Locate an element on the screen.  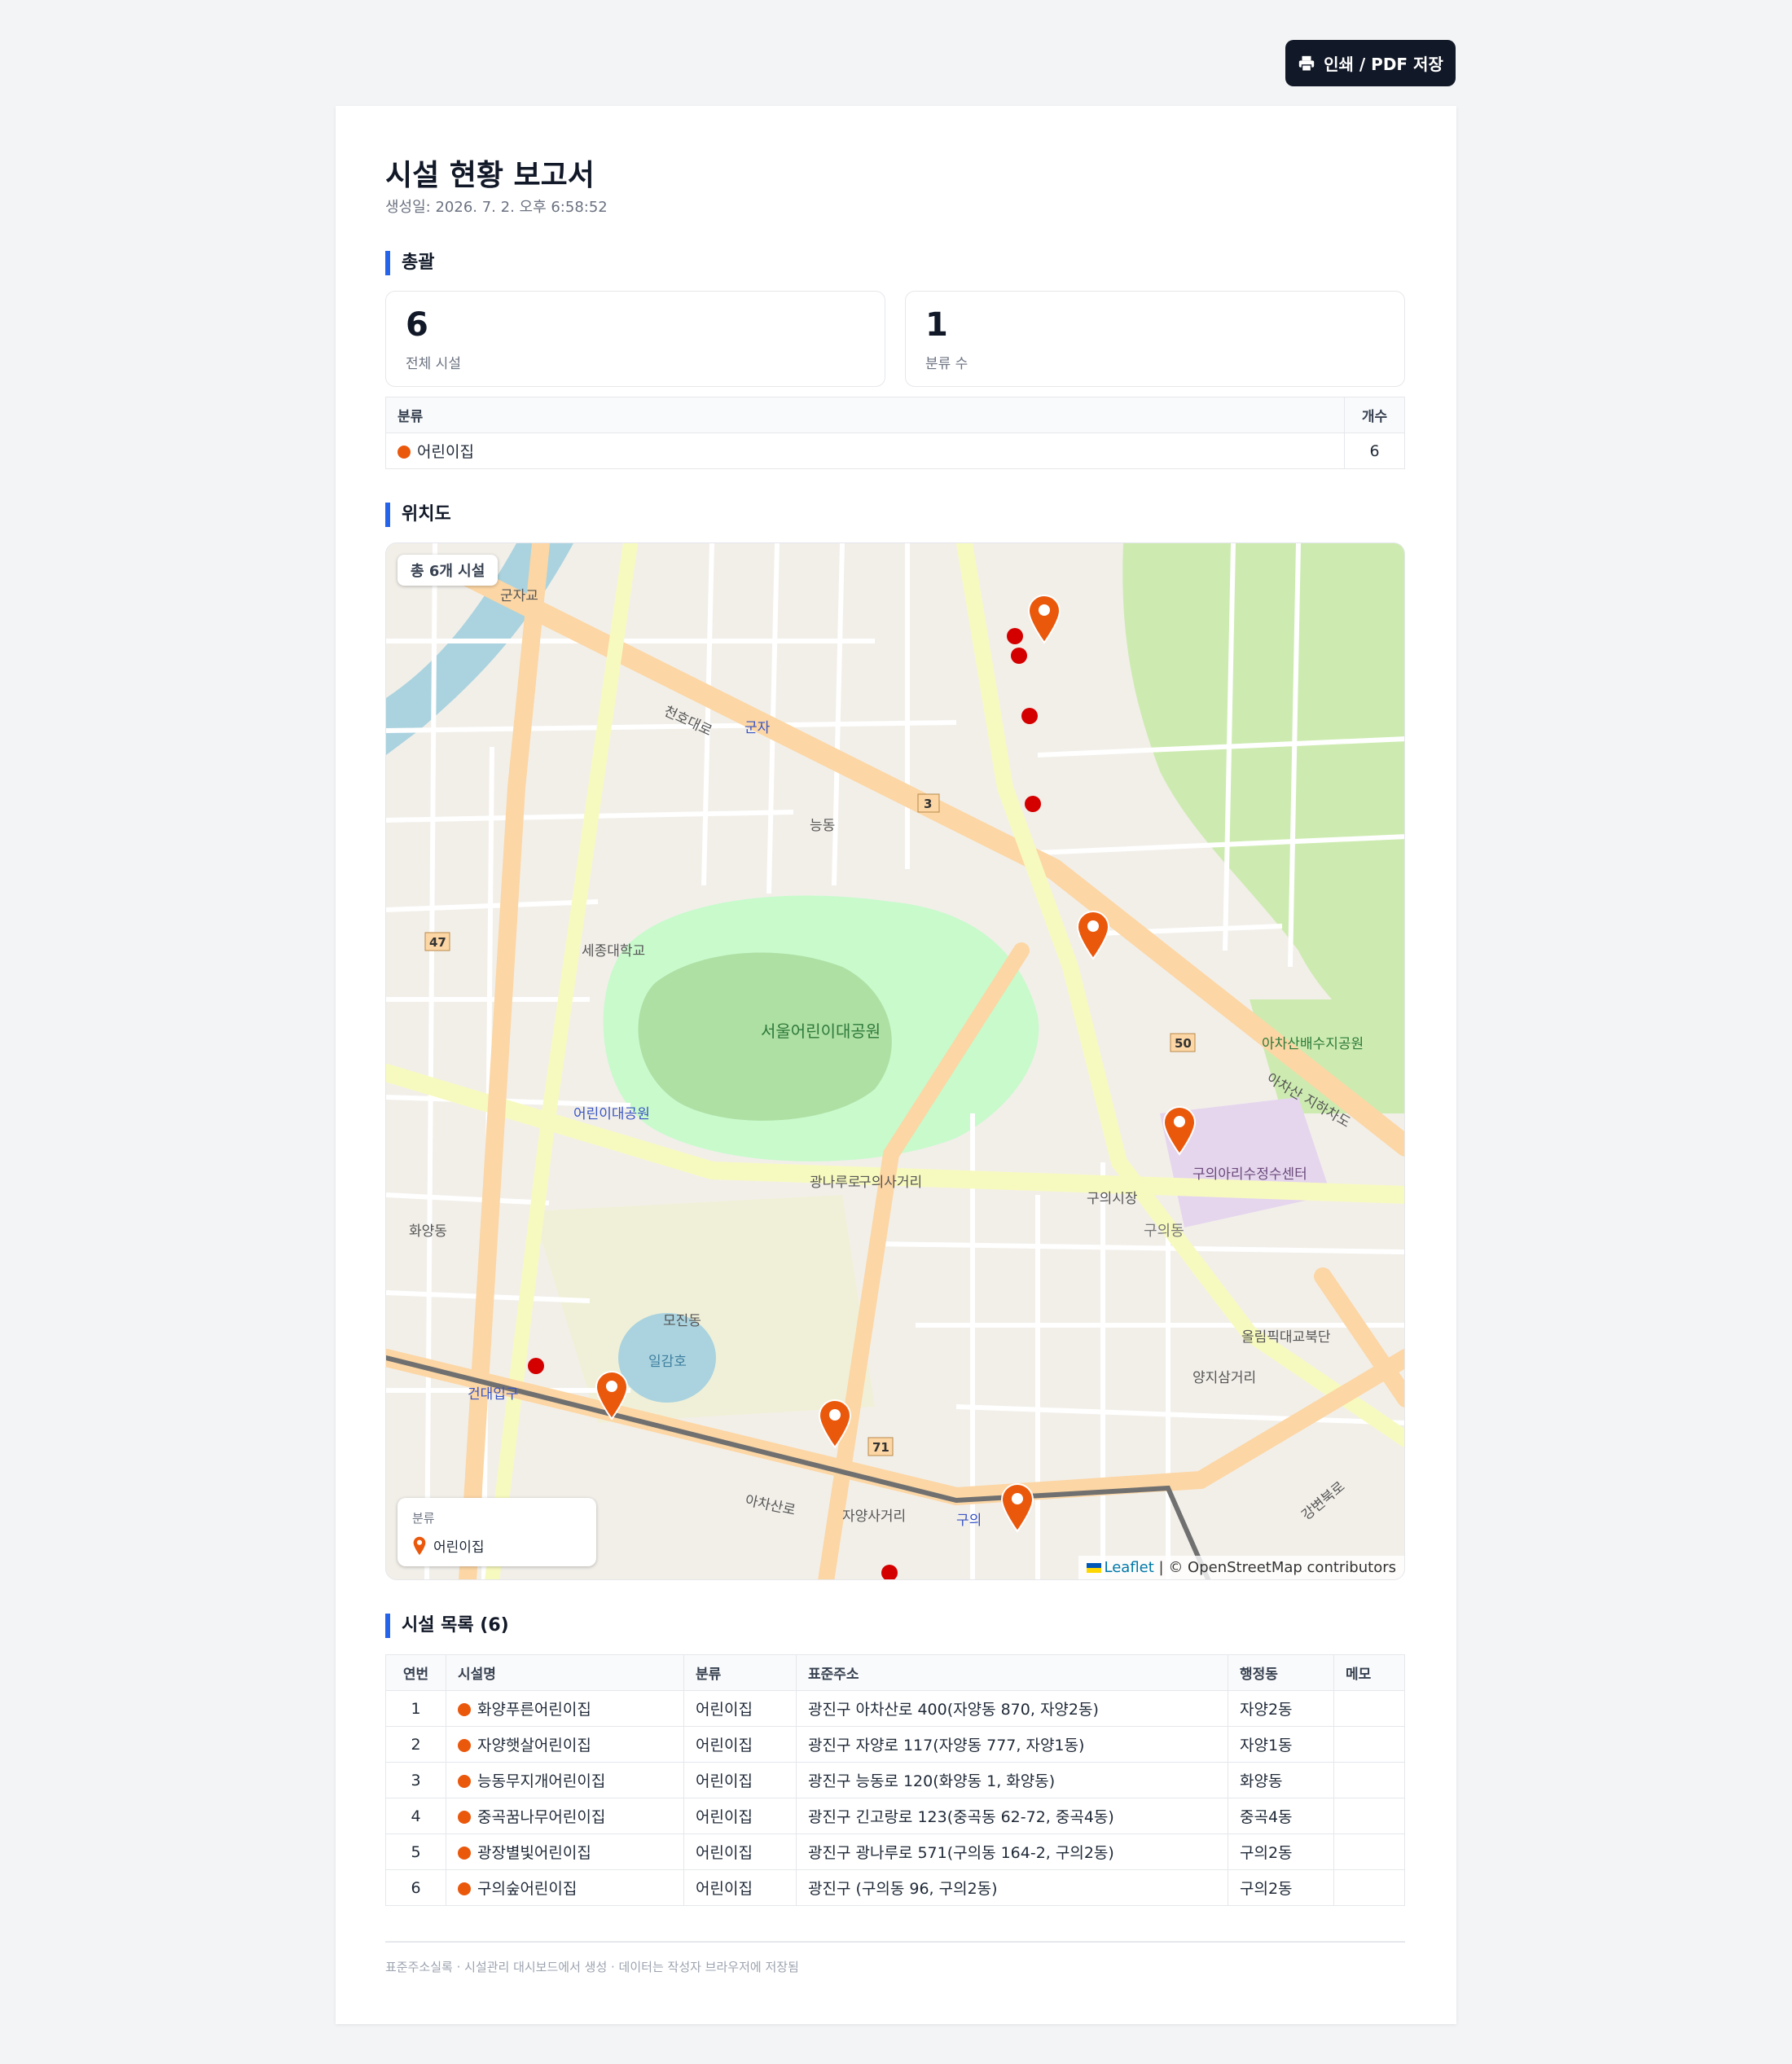
row-no: 3 is located at coordinates (415, 1780).